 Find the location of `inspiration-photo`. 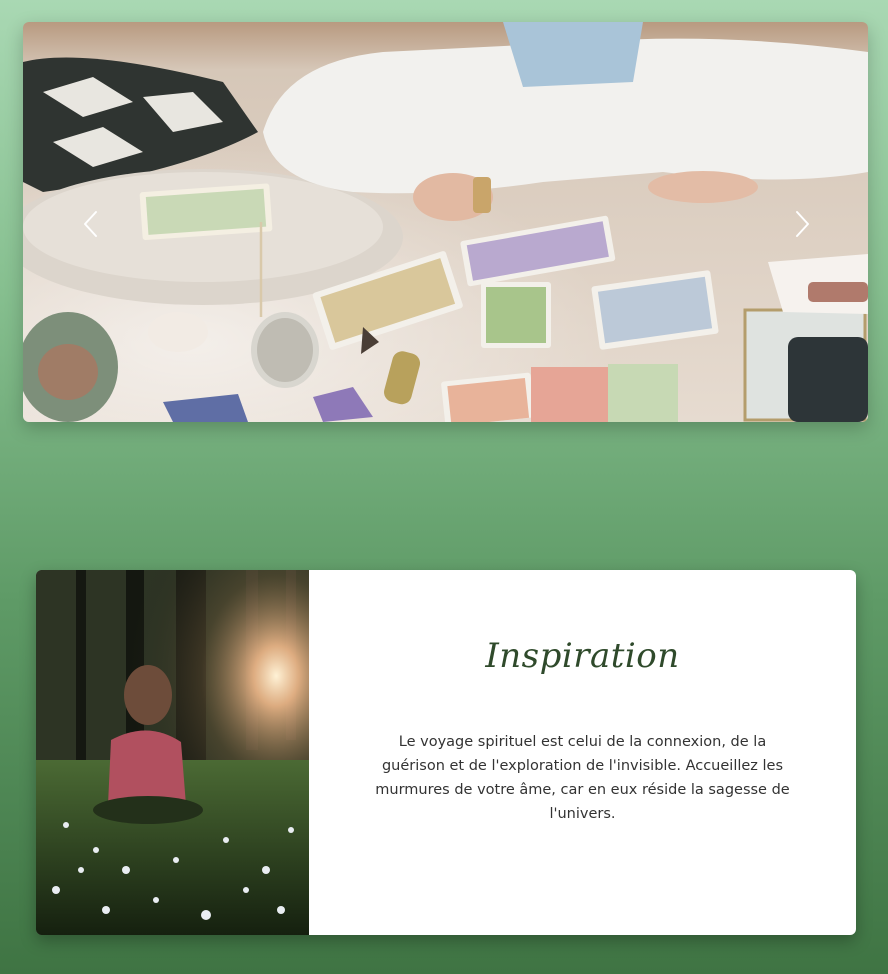

inspiration-photo is located at coordinates (172, 752).